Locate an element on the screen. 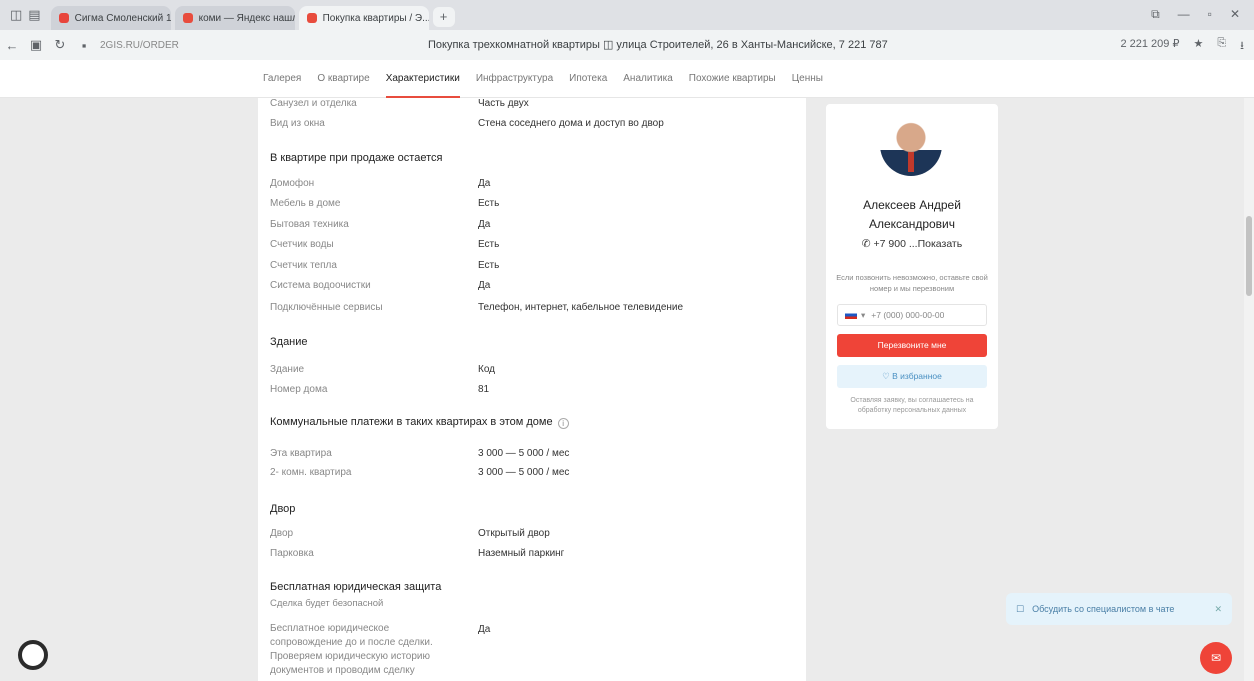 This screenshot has width=1254, height=681. tab-infrastructure: Инфраструктура is located at coordinates (514, 79).